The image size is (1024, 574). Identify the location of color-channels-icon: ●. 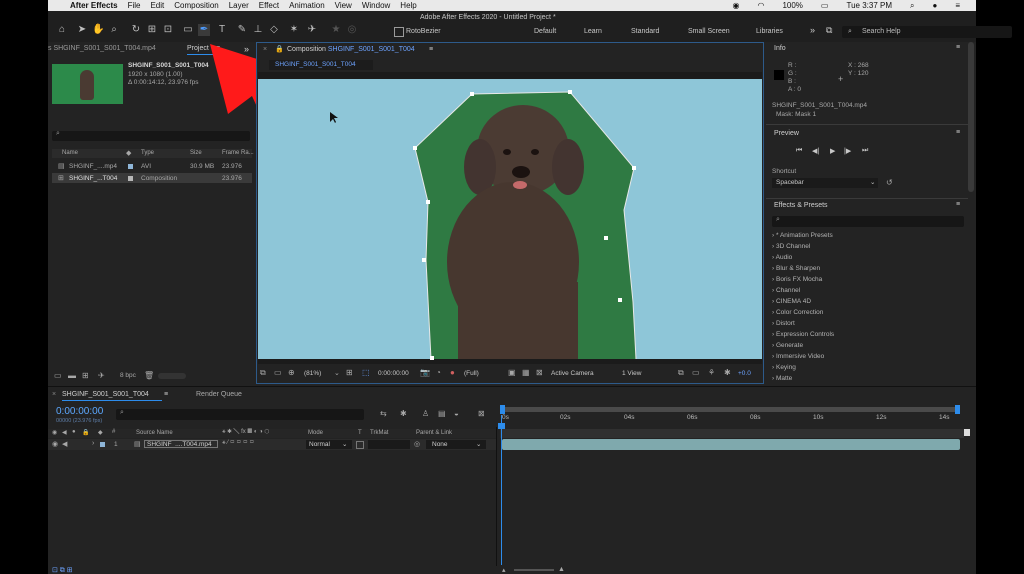
(452, 372).